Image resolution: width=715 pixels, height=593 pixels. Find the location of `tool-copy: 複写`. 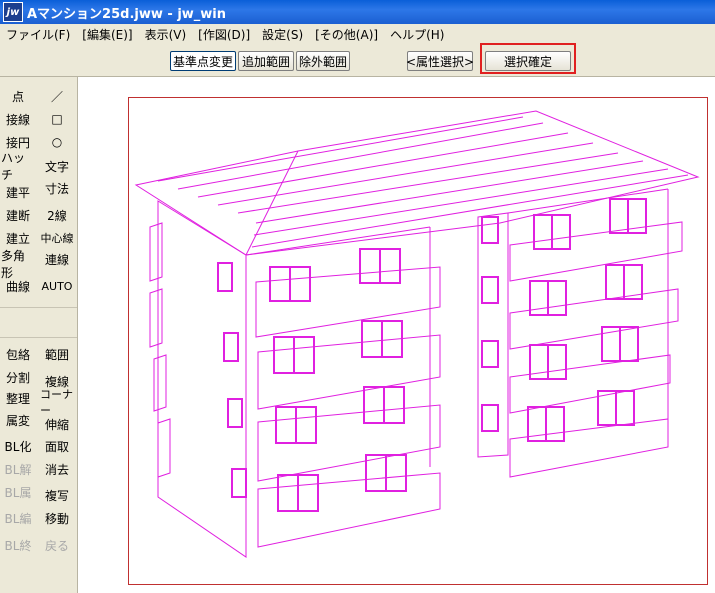

tool-copy: 複写 is located at coordinates (57, 495).